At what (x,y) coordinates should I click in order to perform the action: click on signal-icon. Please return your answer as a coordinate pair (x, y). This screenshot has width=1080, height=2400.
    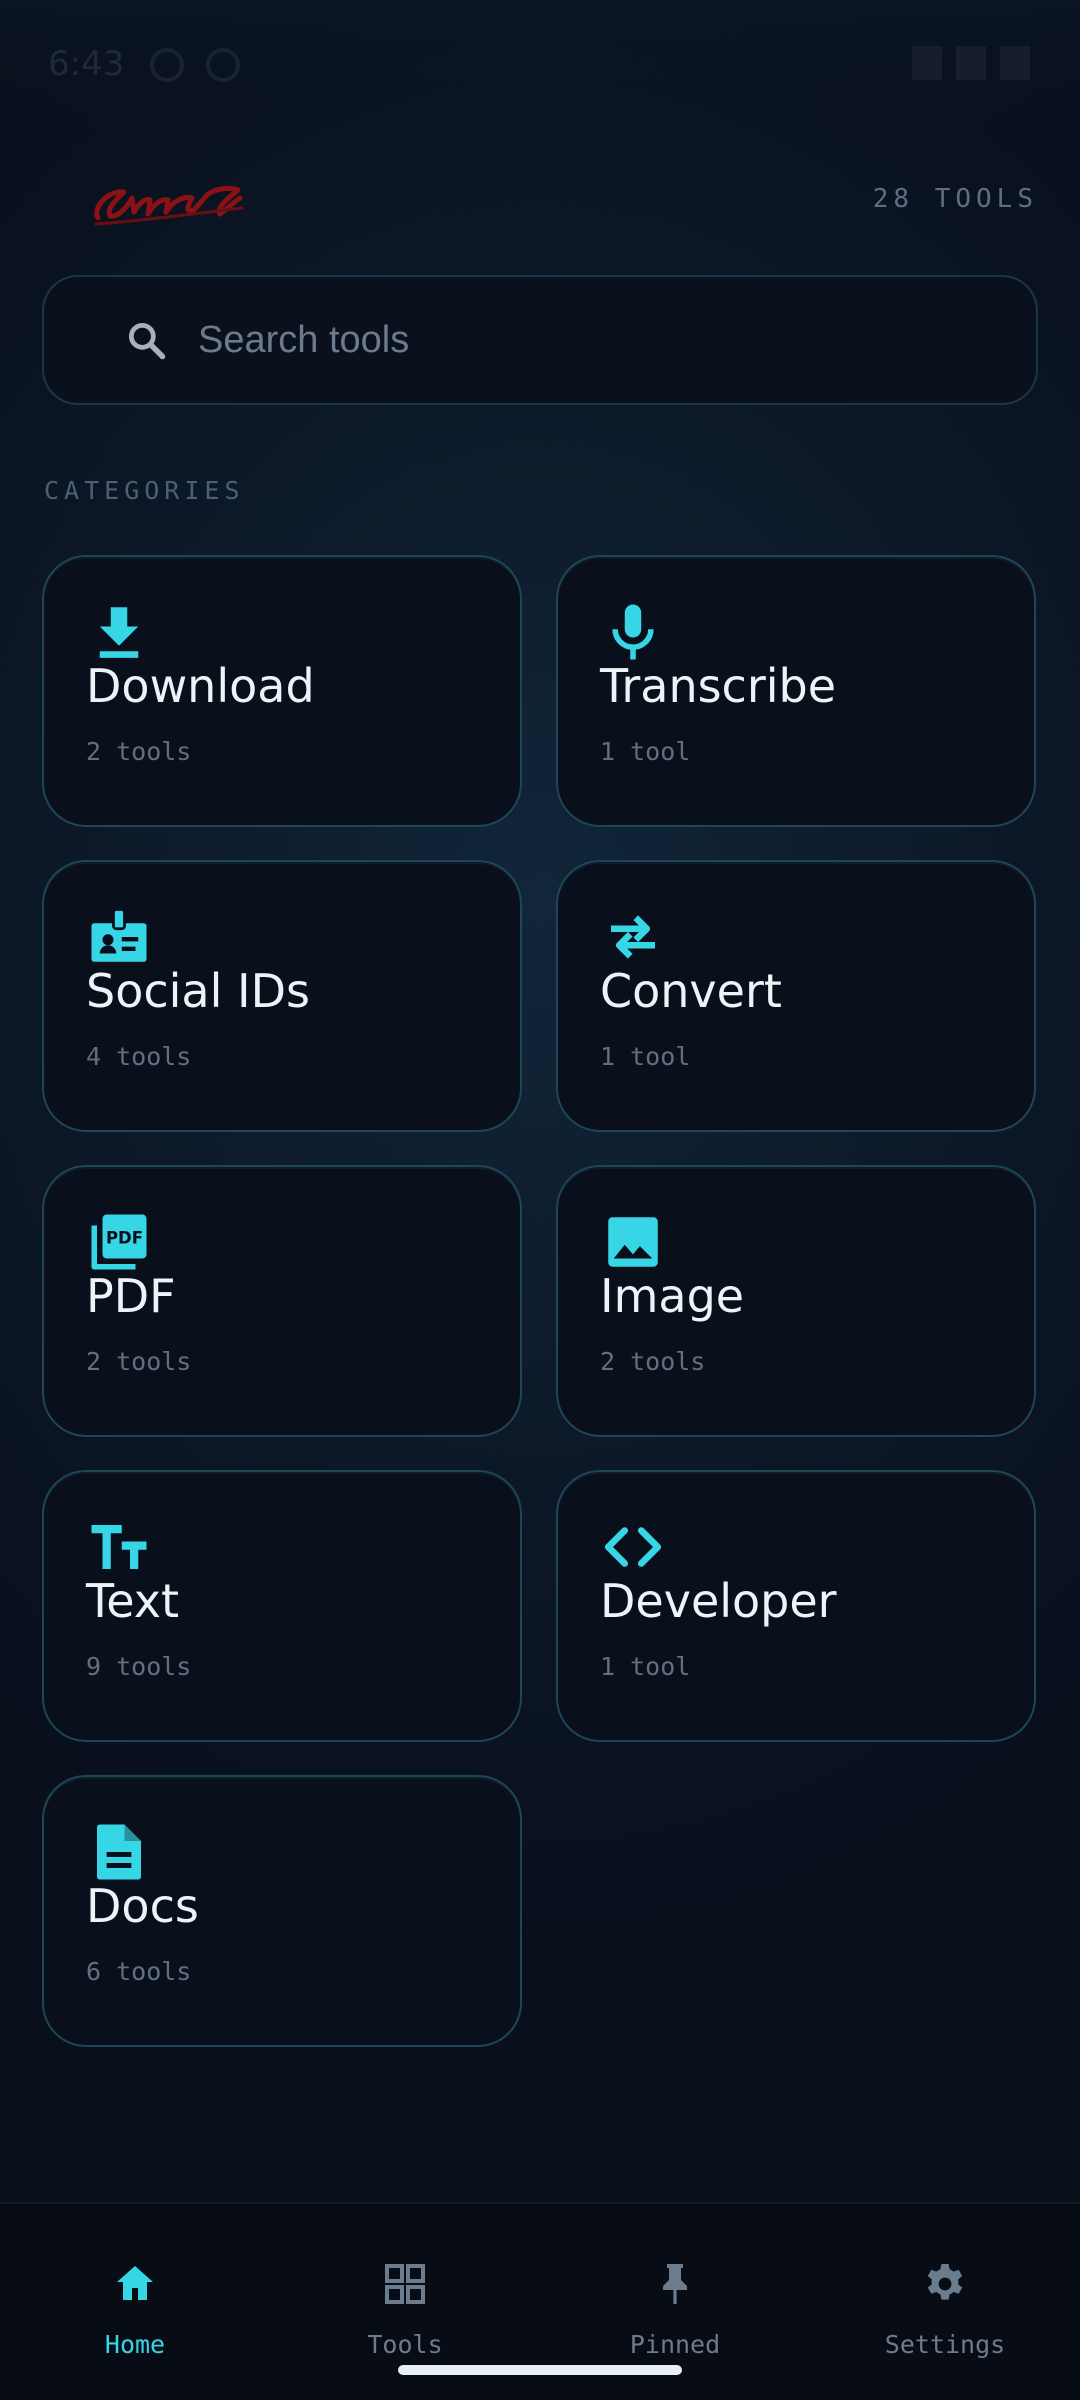
    Looking at the image, I should click on (971, 63).